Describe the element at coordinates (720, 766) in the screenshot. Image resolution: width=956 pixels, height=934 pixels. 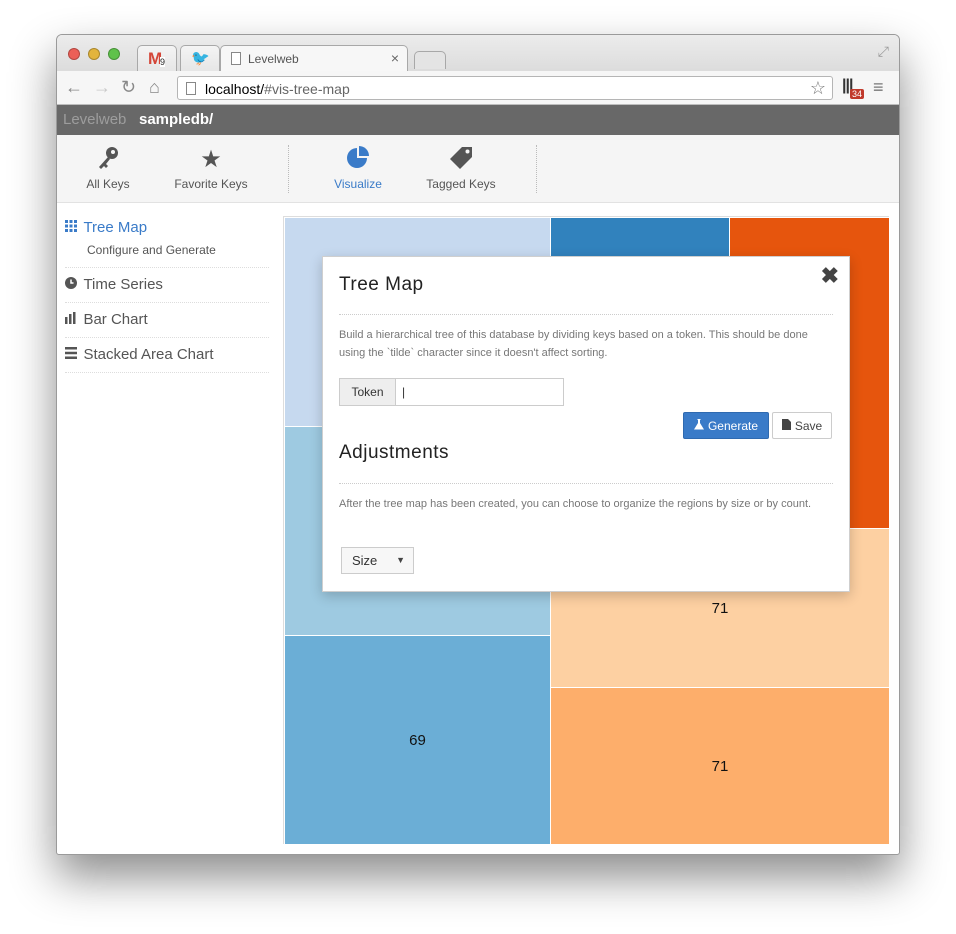
I see `treemap-cell: 71` at that location.